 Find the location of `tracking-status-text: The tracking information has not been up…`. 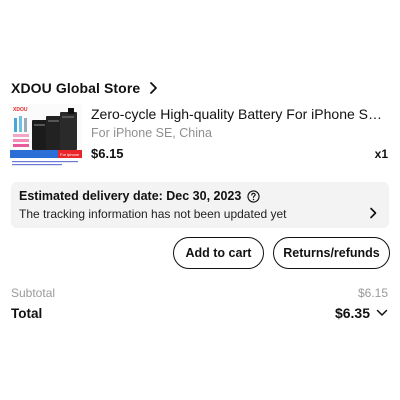

tracking-status-text: The tracking information has not been up… is located at coordinates (153, 214).